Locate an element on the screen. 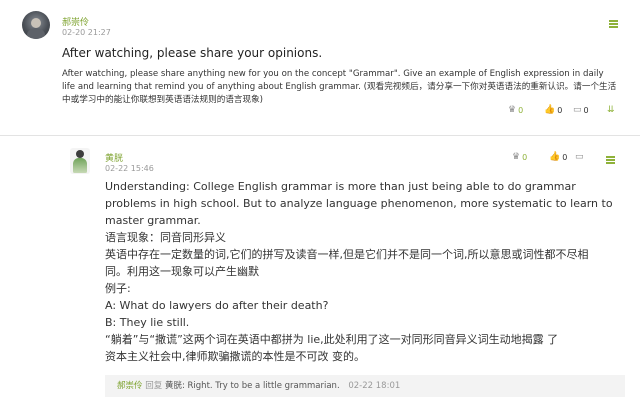 Image resolution: width=640 pixels, height=410 pixels. sub-reply-target: 黄胱: is located at coordinates (175, 386).